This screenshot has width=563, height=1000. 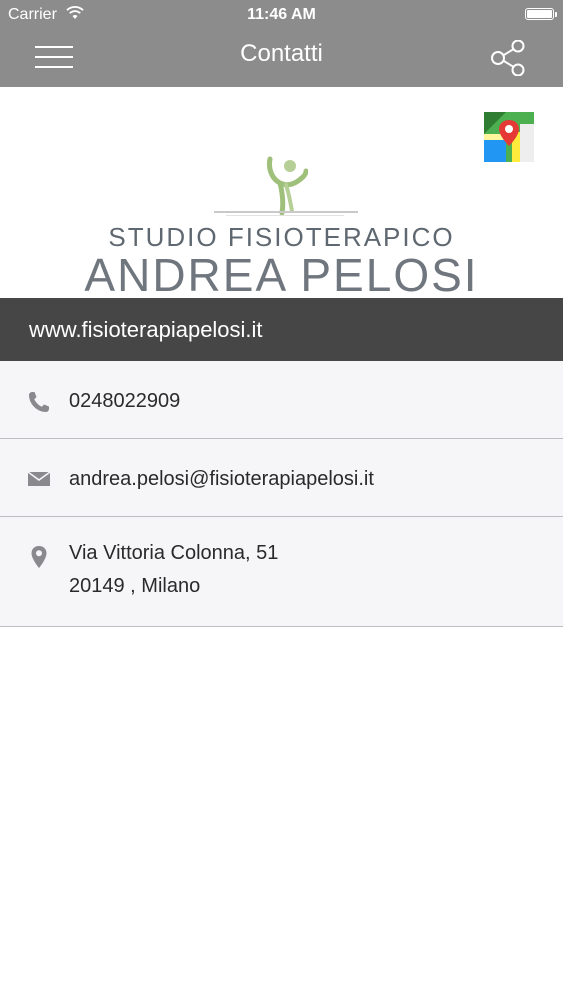 I want to click on email-address: andrea.pelosi@fisioterapiapelosi.it, so click(x=221, y=479).